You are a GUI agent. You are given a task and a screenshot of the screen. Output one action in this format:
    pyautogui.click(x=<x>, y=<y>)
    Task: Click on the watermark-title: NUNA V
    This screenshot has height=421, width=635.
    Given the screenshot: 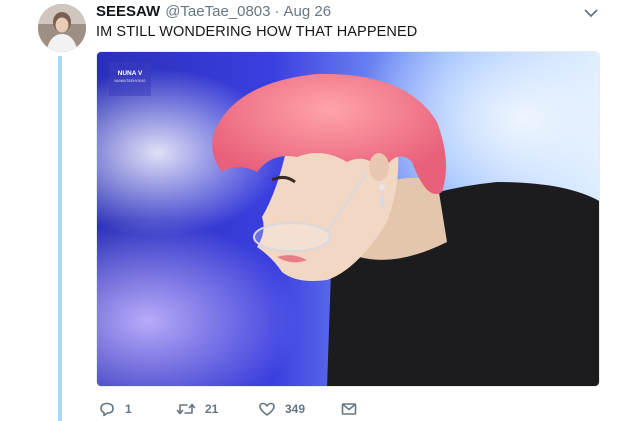 What is the action you would take?
    pyautogui.click(x=130, y=73)
    